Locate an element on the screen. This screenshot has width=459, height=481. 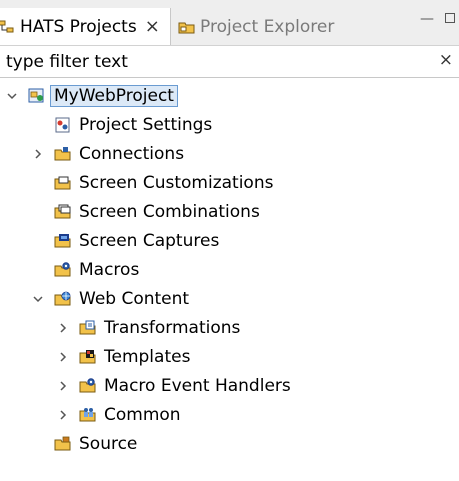
tab-hats-projects-label: HATS Projects is located at coordinates (78, 26).